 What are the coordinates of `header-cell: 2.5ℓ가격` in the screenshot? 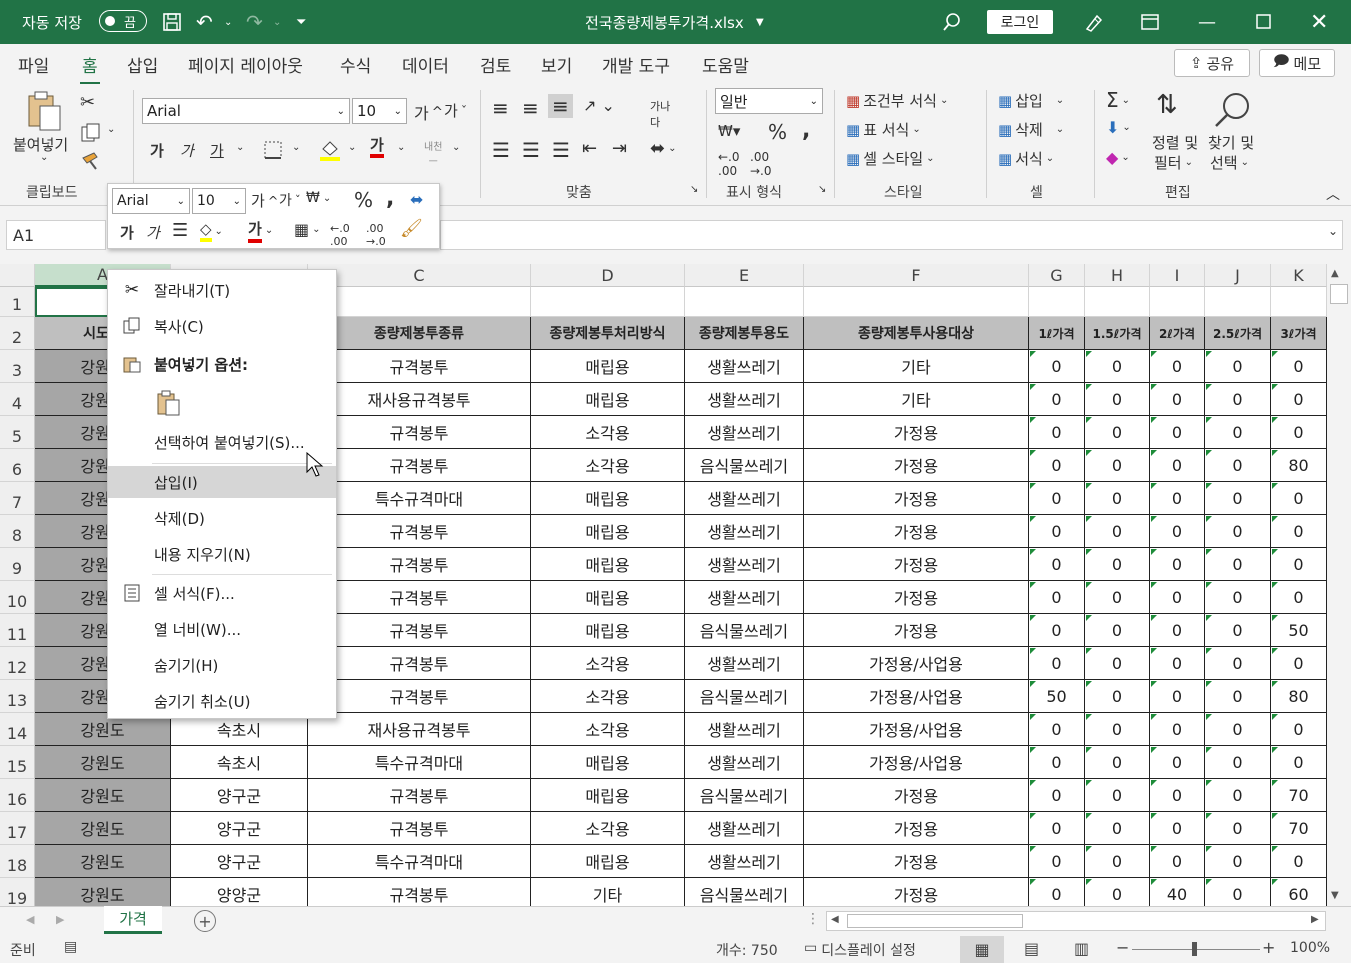 It's located at (1238, 333).